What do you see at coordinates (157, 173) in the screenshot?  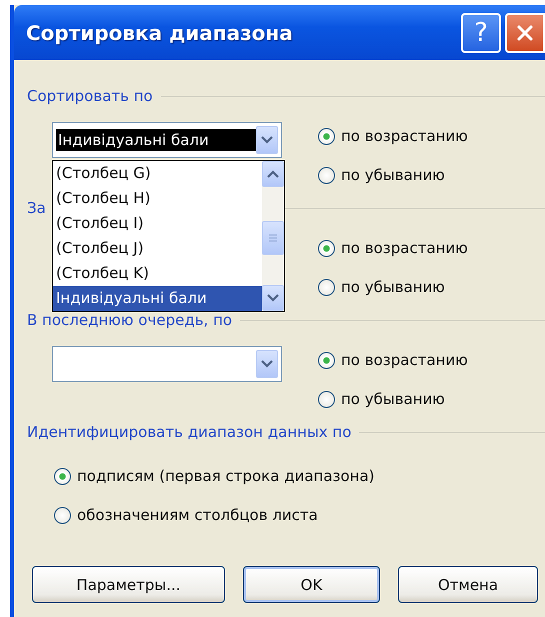 I see `list-item: (Столбец G)` at bounding box center [157, 173].